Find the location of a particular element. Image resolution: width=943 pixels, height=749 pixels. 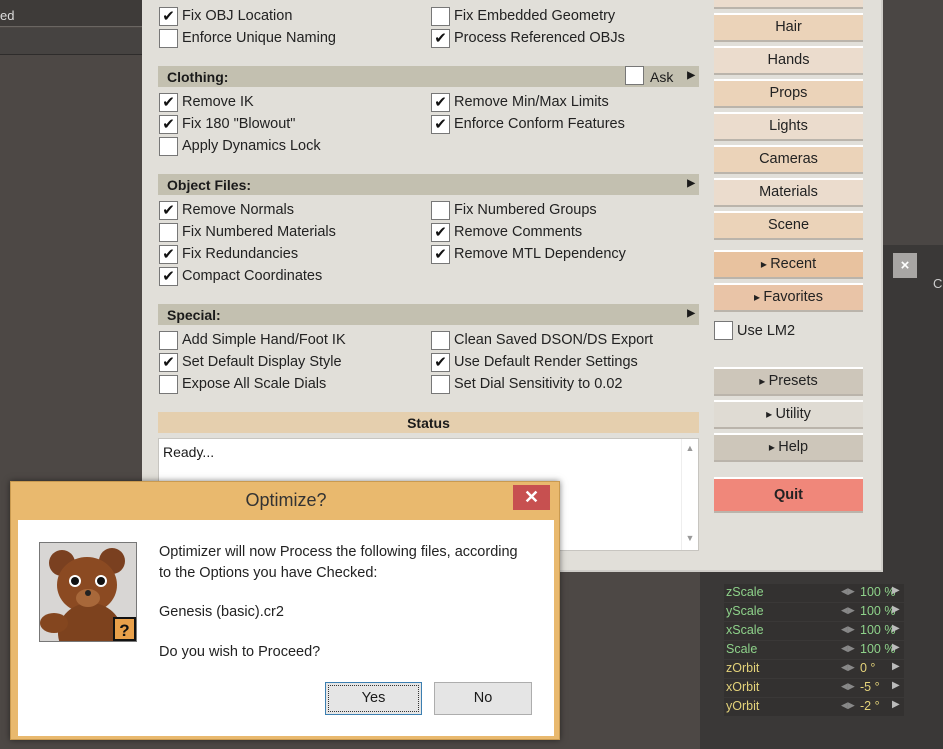

close-button: ✕ is located at coordinates (531, 497).